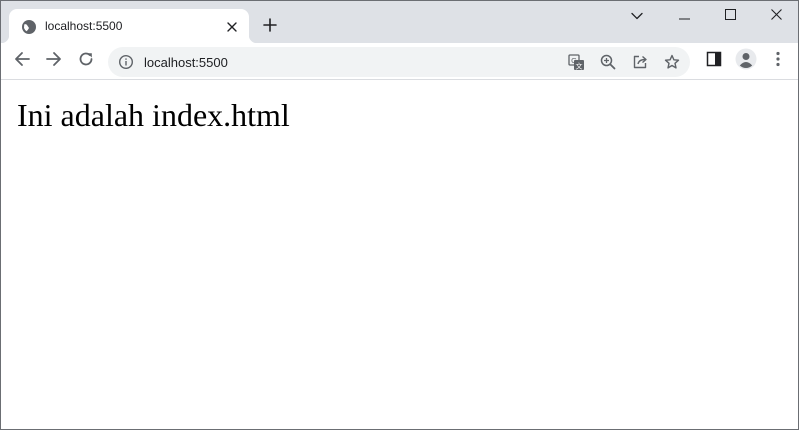  I want to click on translate-icon: G 文, so click(576, 62).